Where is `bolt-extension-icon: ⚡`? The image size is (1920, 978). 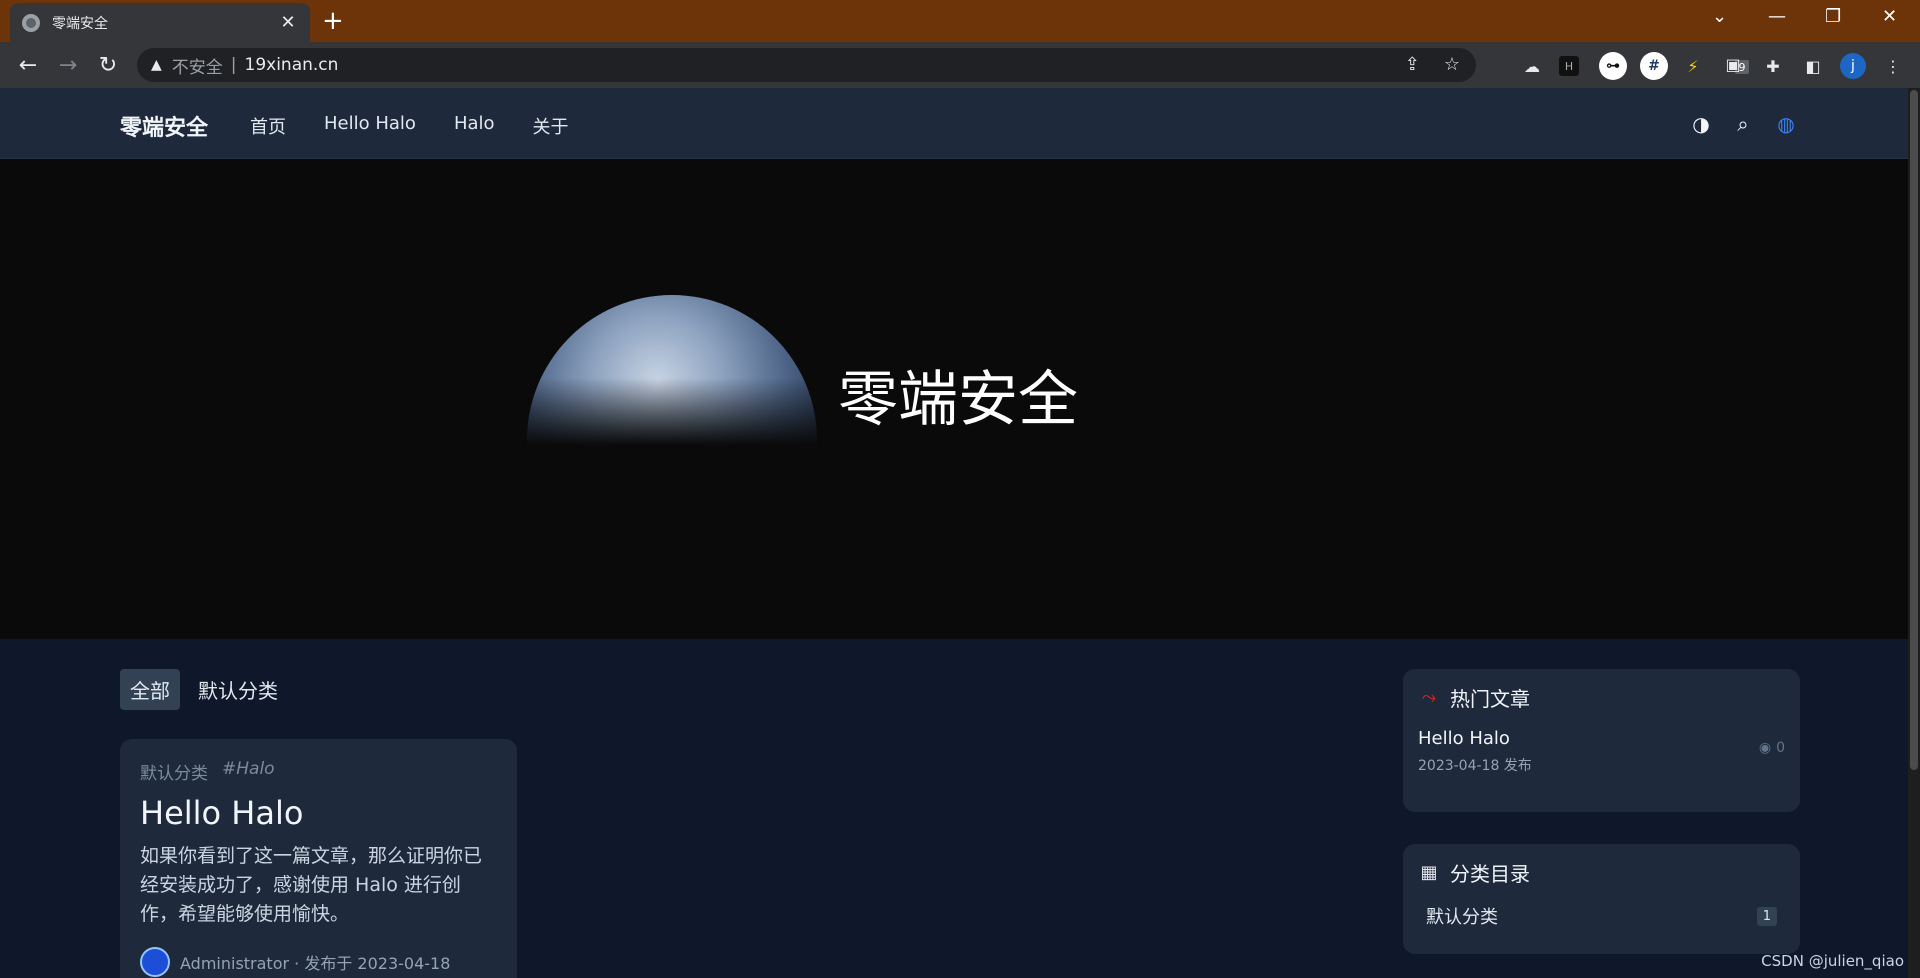
bolt-extension-icon: ⚡ is located at coordinates (1693, 66).